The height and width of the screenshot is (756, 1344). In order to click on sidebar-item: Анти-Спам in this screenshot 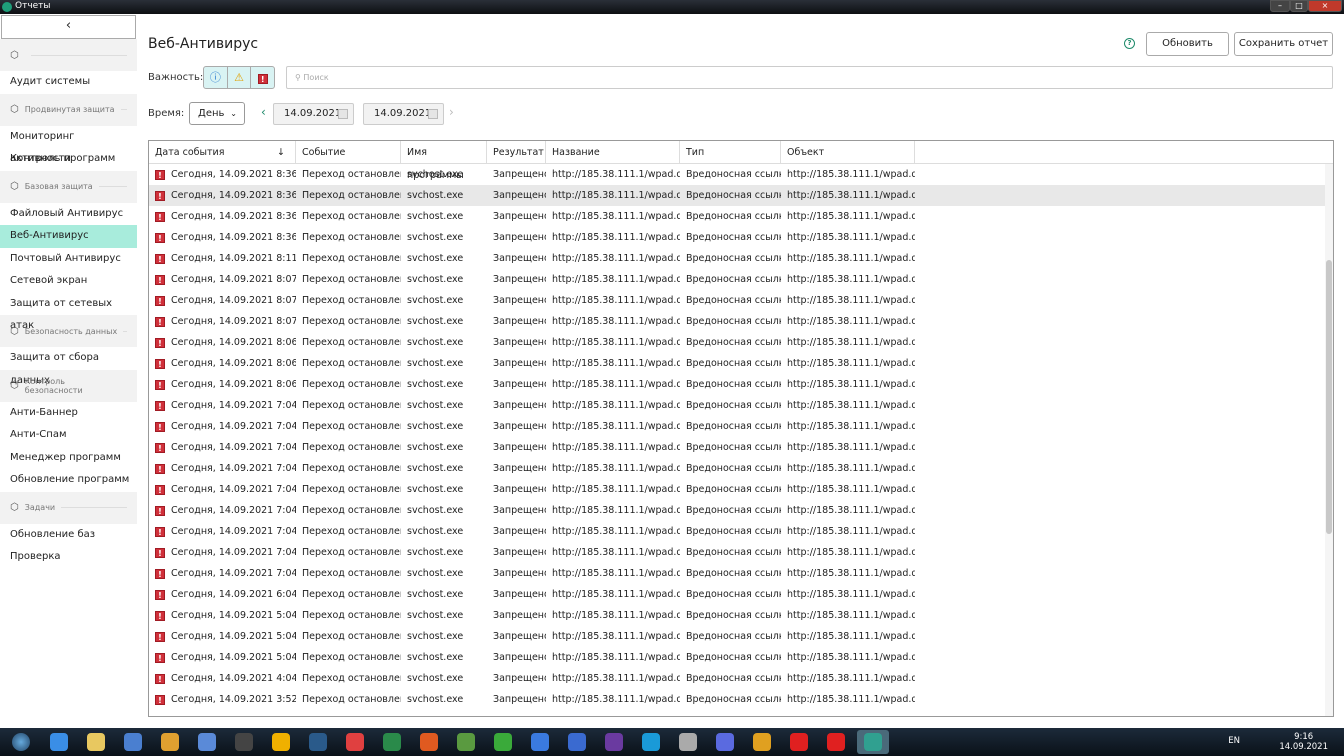, I will do `click(68, 435)`.